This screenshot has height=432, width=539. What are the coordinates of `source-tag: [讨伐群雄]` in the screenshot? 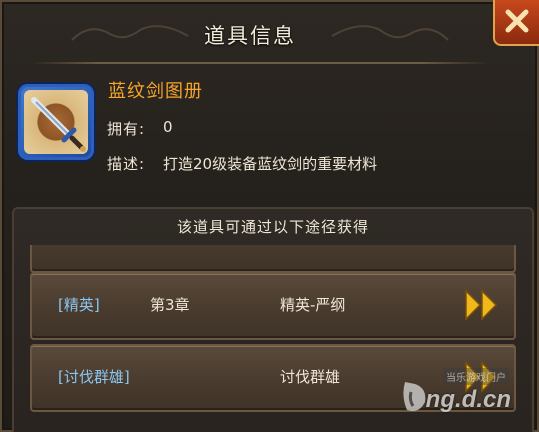 It's located at (94, 377).